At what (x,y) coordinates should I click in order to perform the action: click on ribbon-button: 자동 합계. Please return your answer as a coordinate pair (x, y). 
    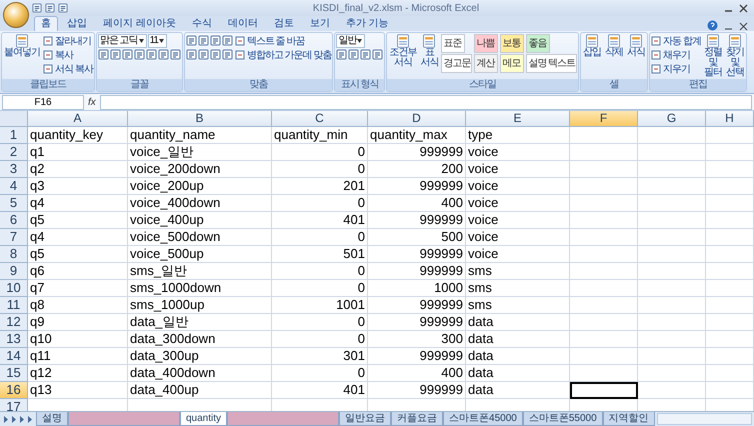
    Looking at the image, I should click on (676, 40).